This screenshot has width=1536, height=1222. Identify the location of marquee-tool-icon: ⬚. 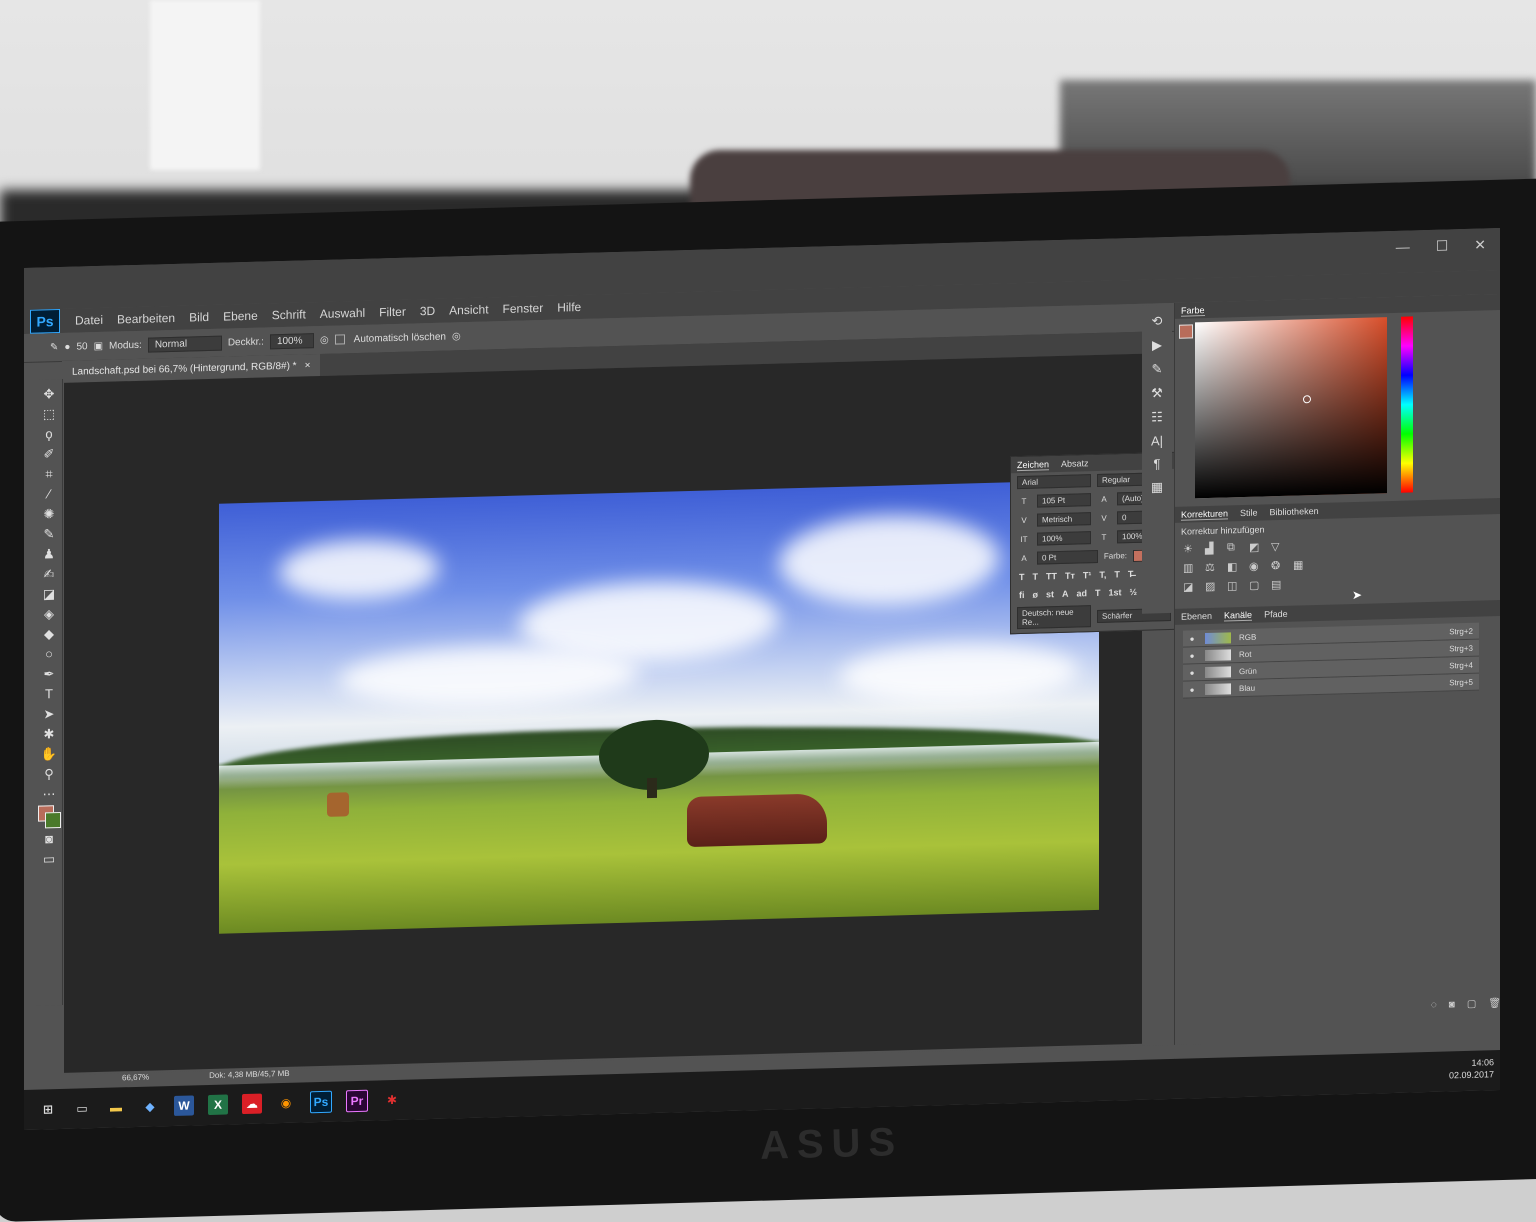
(49, 414).